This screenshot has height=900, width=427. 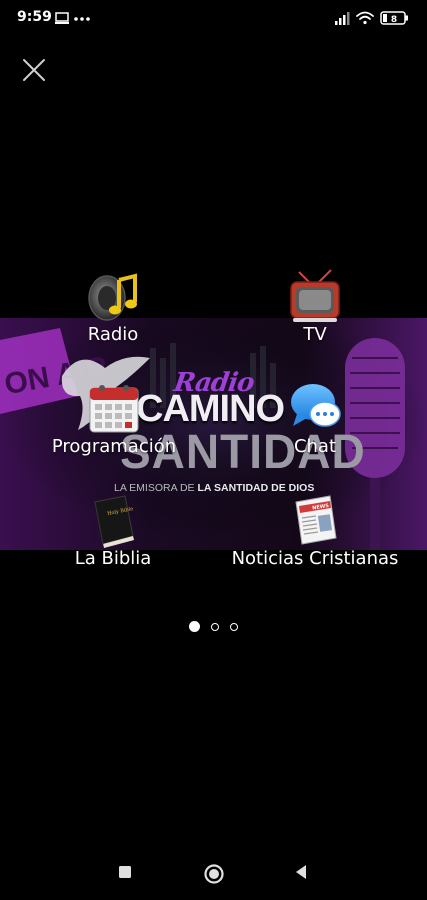 I want to click on screen-icon, so click(x=62, y=18).